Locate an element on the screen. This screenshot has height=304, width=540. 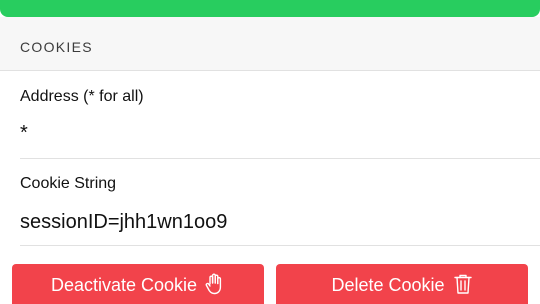
delete-cookie-label: Delete Cookie is located at coordinates (388, 284).